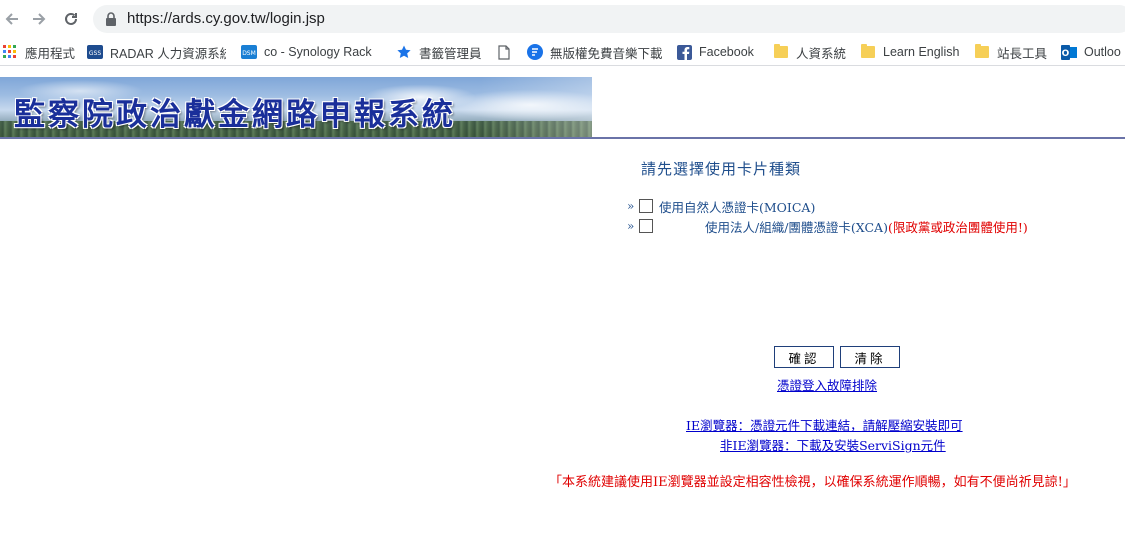 Image resolution: width=1125 pixels, height=543 pixels. What do you see at coordinates (156, 52) in the screenshot?
I see `bookmark-radar: GSS RADAR 人力資源系統` at bounding box center [156, 52].